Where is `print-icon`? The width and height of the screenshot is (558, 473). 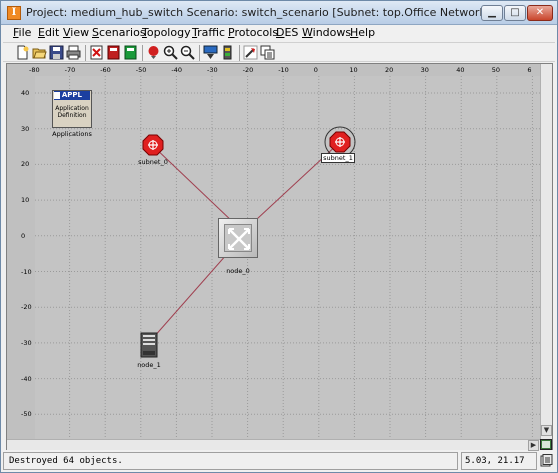
print-icon is located at coordinates (73, 52).